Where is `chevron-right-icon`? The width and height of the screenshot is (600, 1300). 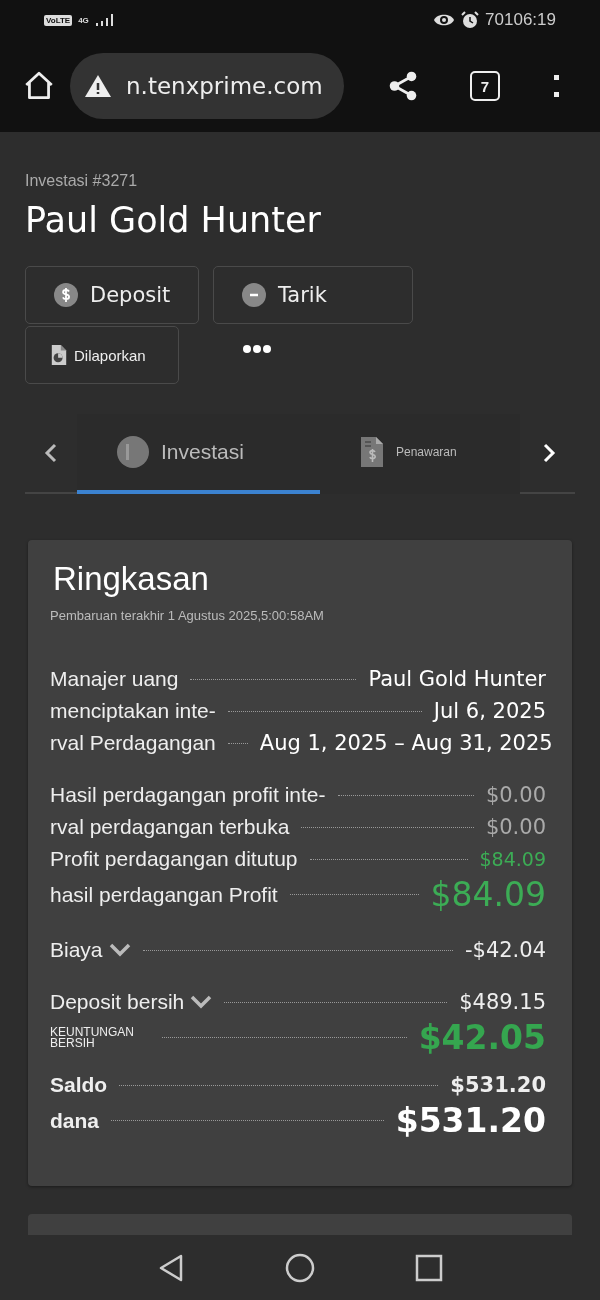 chevron-right-icon is located at coordinates (549, 453).